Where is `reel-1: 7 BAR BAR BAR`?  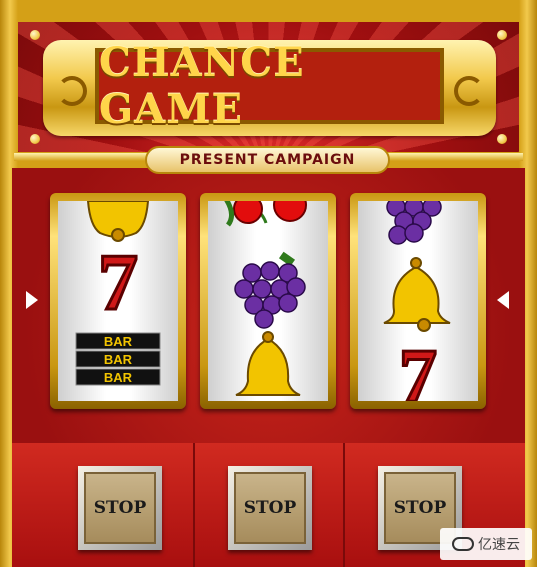 reel-1: 7 BAR BAR BAR is located at coordinates (118, 301).